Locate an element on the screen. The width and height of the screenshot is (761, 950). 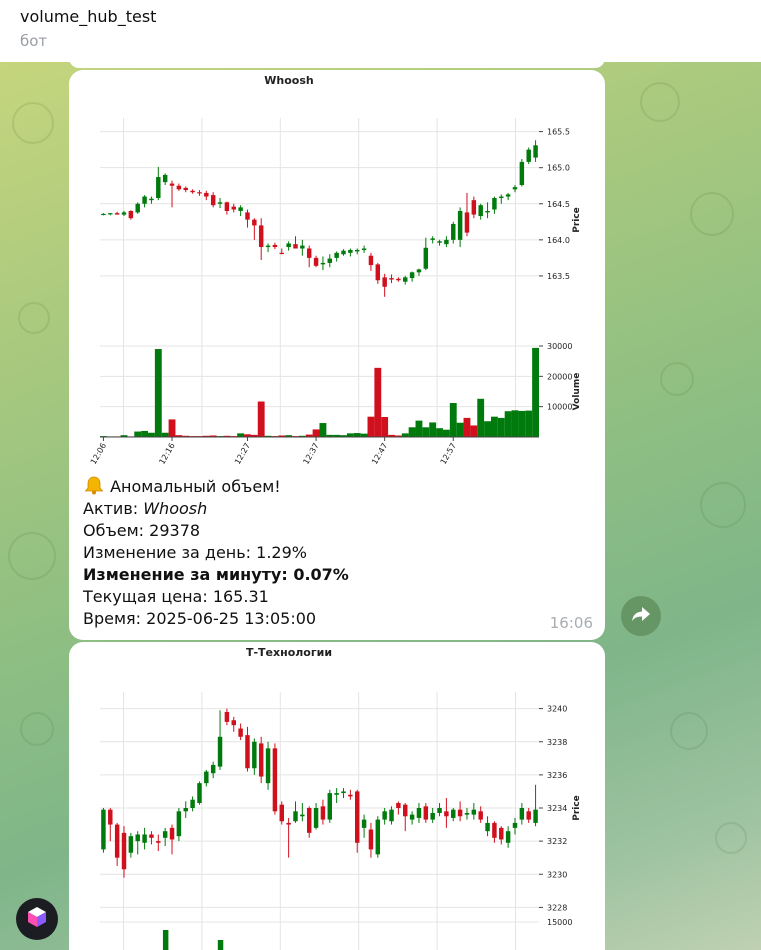
share-arrow-icon is located at coordinates (641, 616).